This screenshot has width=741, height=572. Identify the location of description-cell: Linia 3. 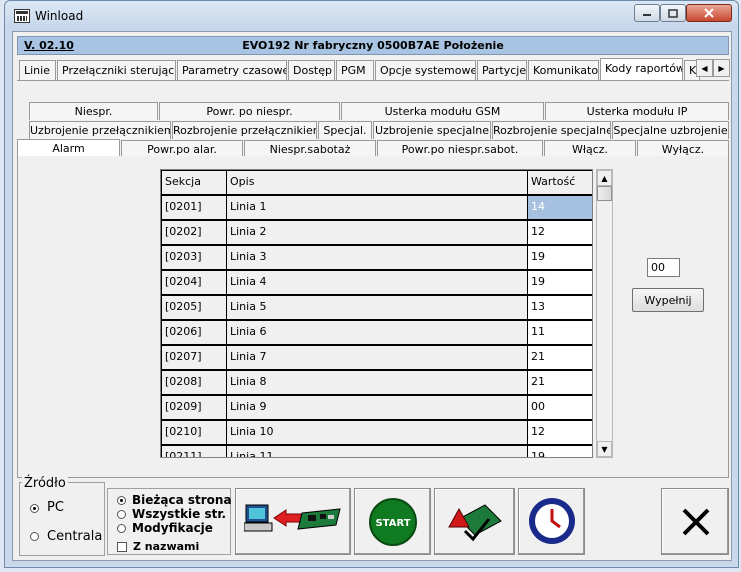
(377, 257).